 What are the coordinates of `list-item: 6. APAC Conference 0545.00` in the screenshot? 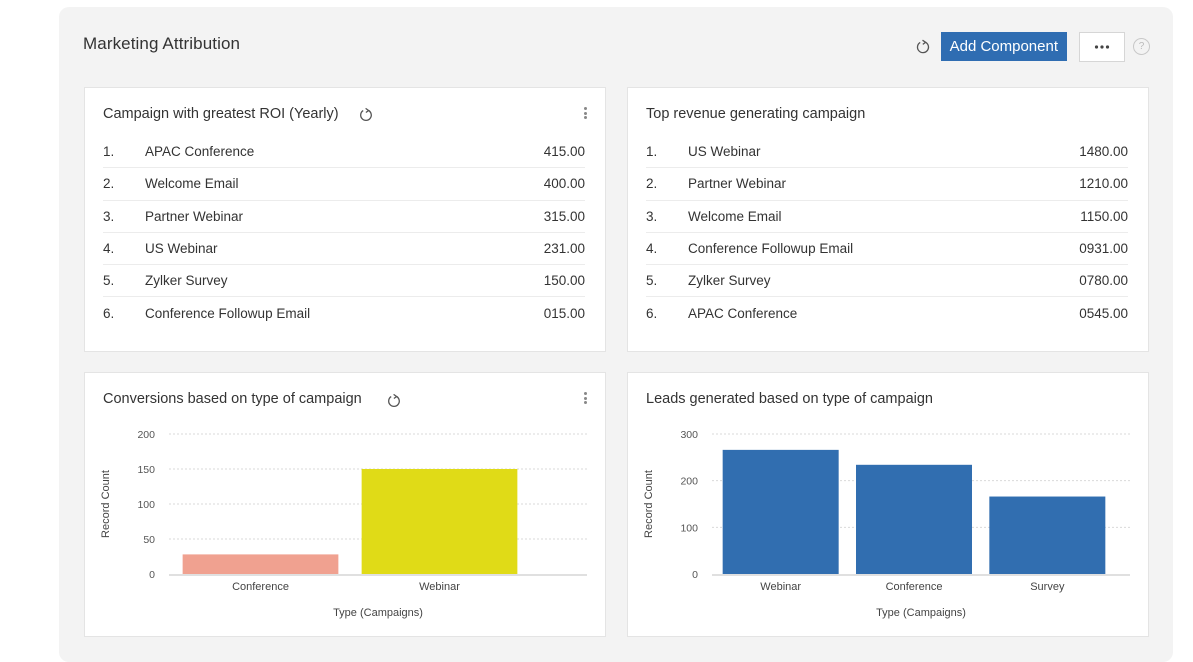 It's located at (887, 313).